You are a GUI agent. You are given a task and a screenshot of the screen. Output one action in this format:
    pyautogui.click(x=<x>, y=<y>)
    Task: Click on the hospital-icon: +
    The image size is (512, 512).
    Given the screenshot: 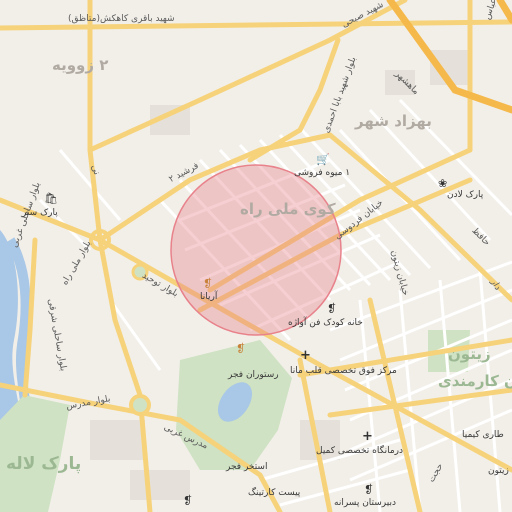 What is the action you would take?
    pyautogui.click(x=305, y=355)
    